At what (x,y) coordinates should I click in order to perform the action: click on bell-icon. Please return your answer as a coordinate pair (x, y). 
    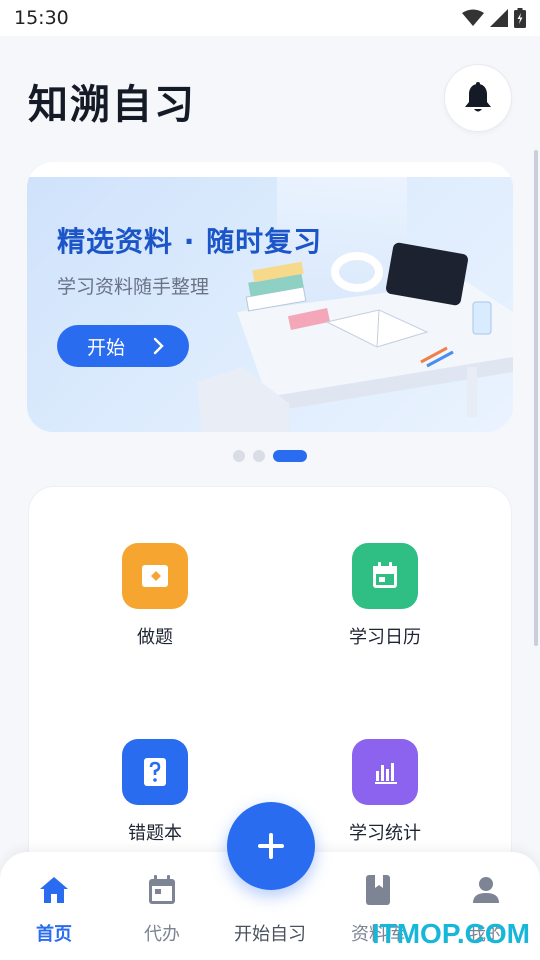
    Looking at the image, I should click on (478, 97).